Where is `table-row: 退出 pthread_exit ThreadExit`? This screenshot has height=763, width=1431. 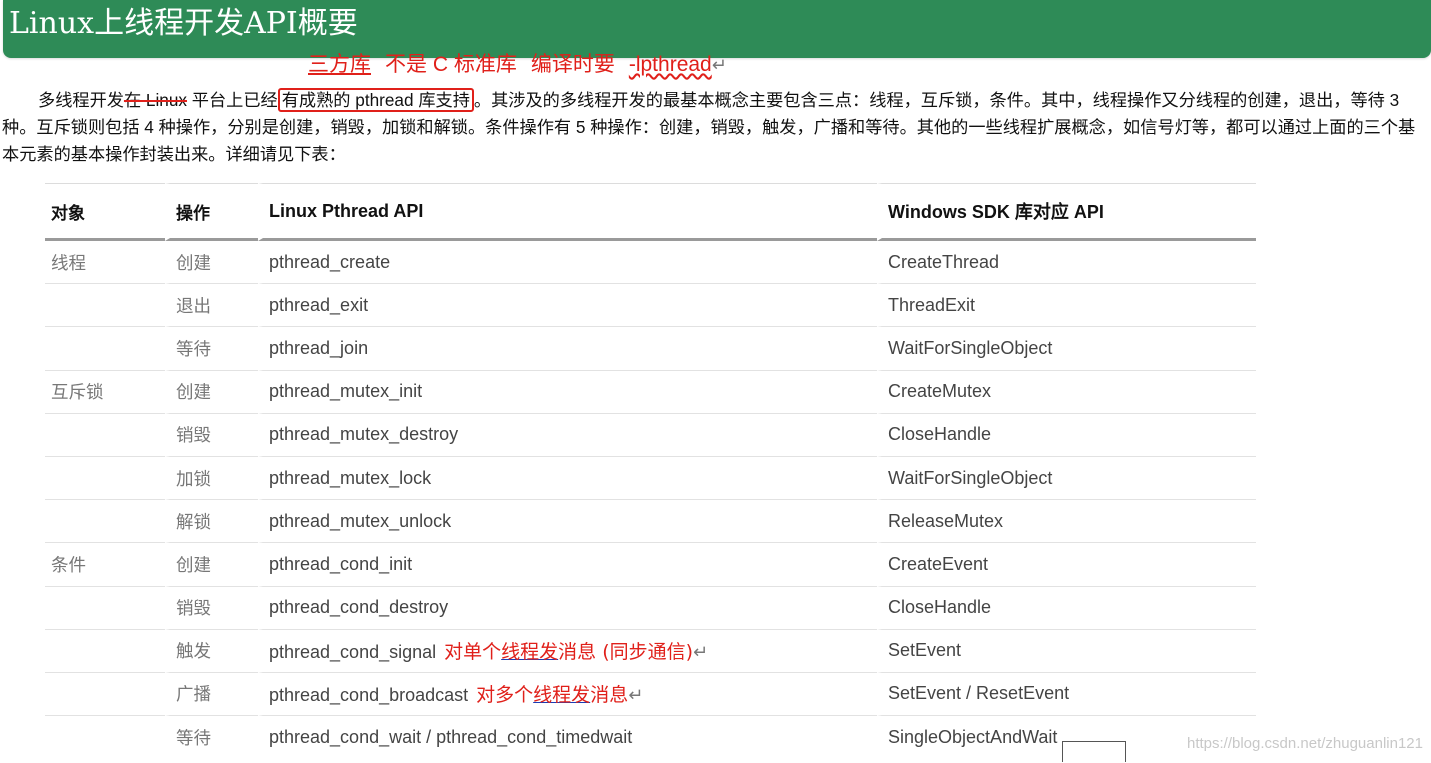
table-row: 退出 pthread_exit ThreadExit is located at coordinates (650, 306).